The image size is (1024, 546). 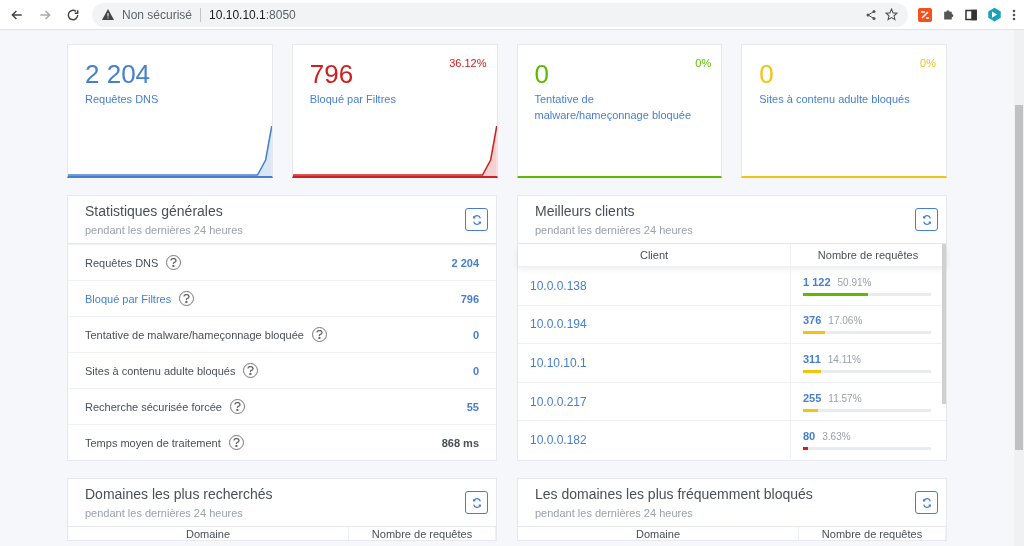 I want to click on panel-title: Meilleurs clients, so click(x=585, y=211).